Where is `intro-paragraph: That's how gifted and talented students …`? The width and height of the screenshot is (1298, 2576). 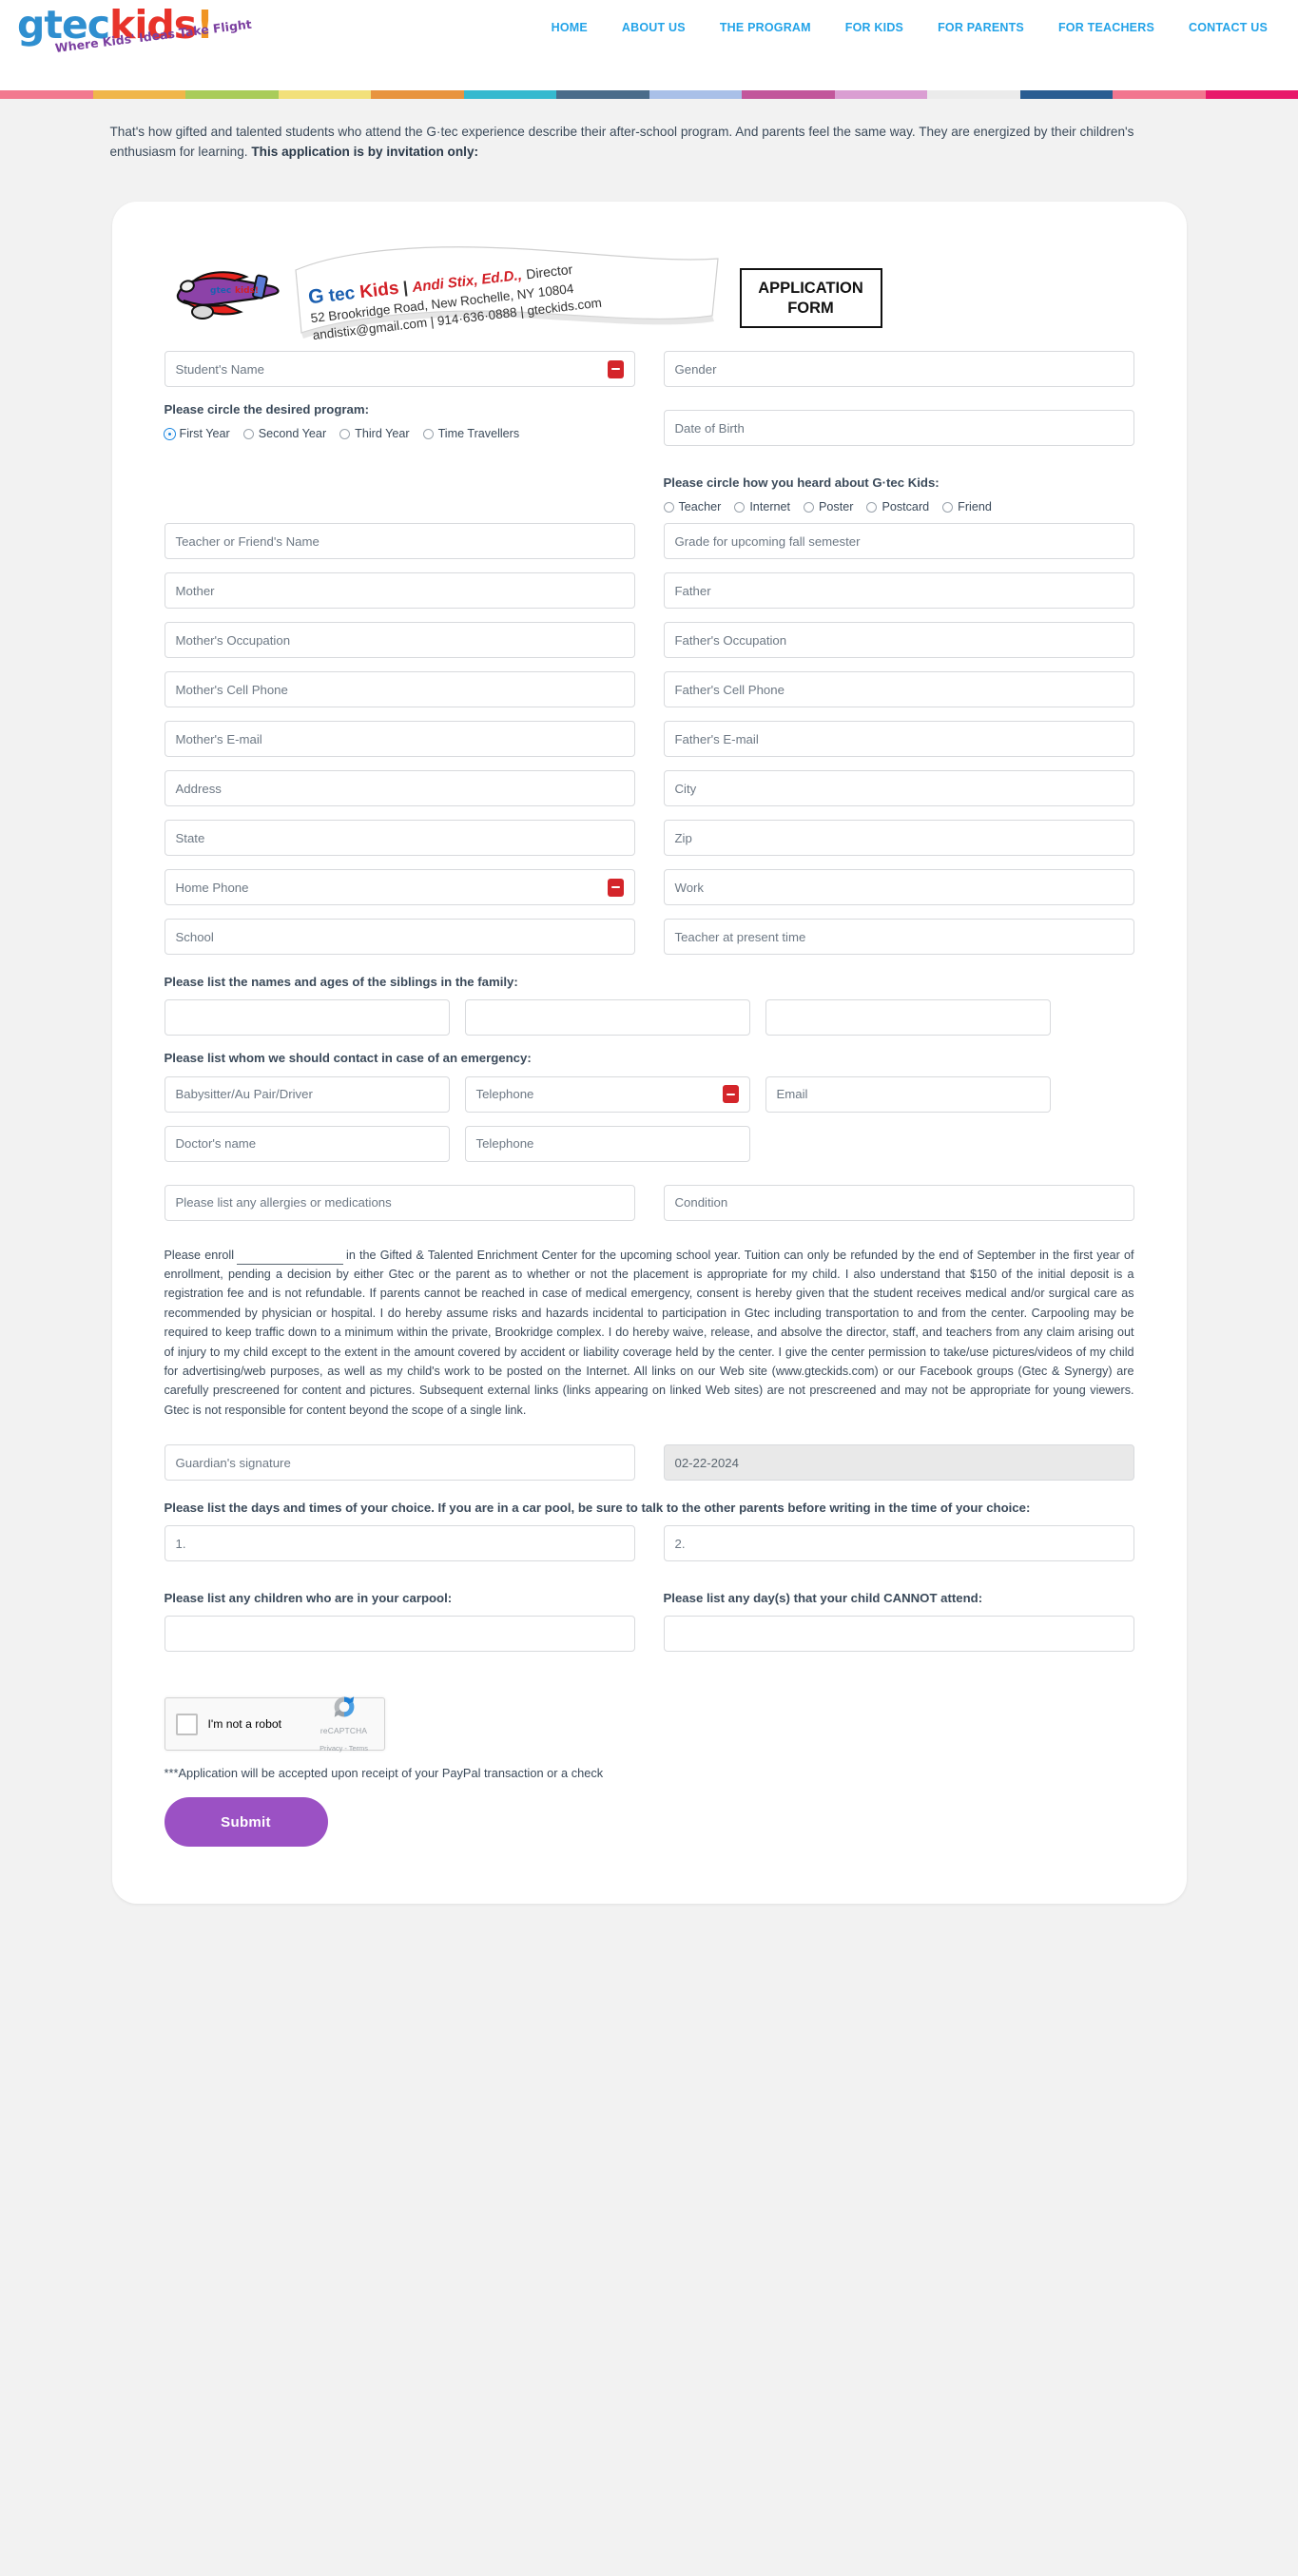 intro-paragraph: That's how gifted and talented students … is located at coordinates (649, 139).